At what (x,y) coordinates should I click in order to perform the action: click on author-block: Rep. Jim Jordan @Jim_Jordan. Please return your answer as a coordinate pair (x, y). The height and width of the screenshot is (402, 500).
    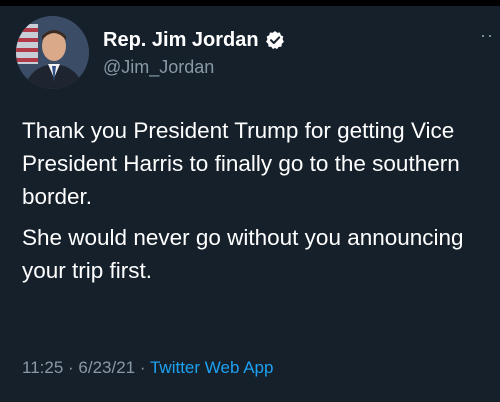
    Looking at the image, I should click on (194, 53).